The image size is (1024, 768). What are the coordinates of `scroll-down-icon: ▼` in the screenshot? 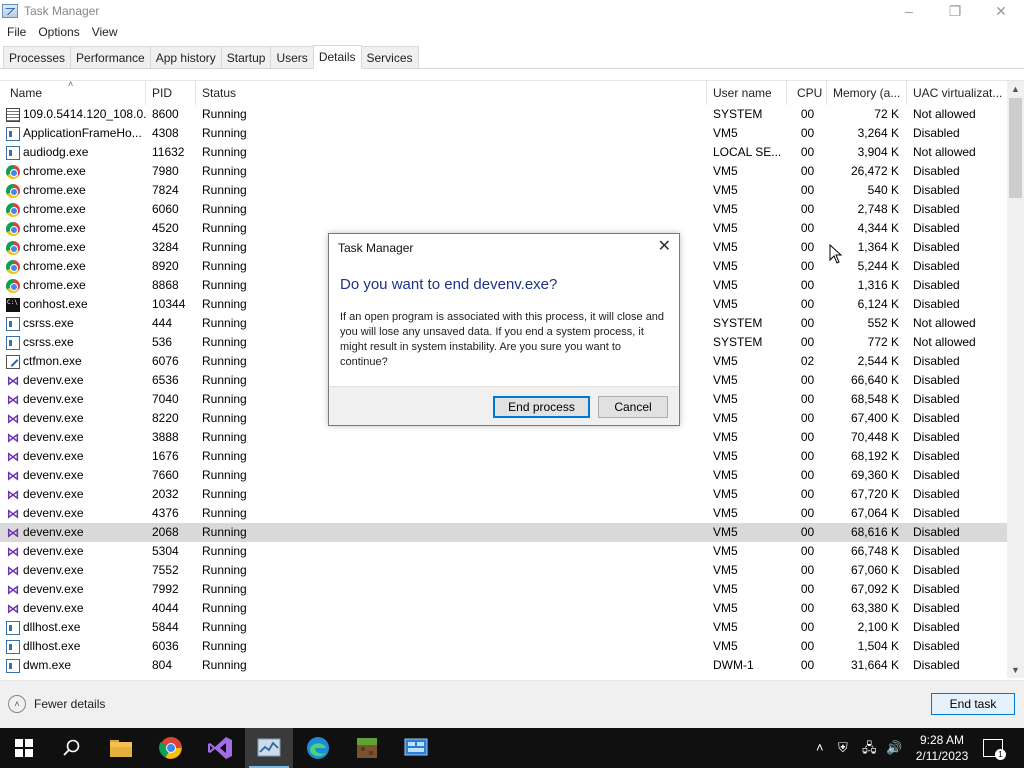 It's located at (1015, 670).